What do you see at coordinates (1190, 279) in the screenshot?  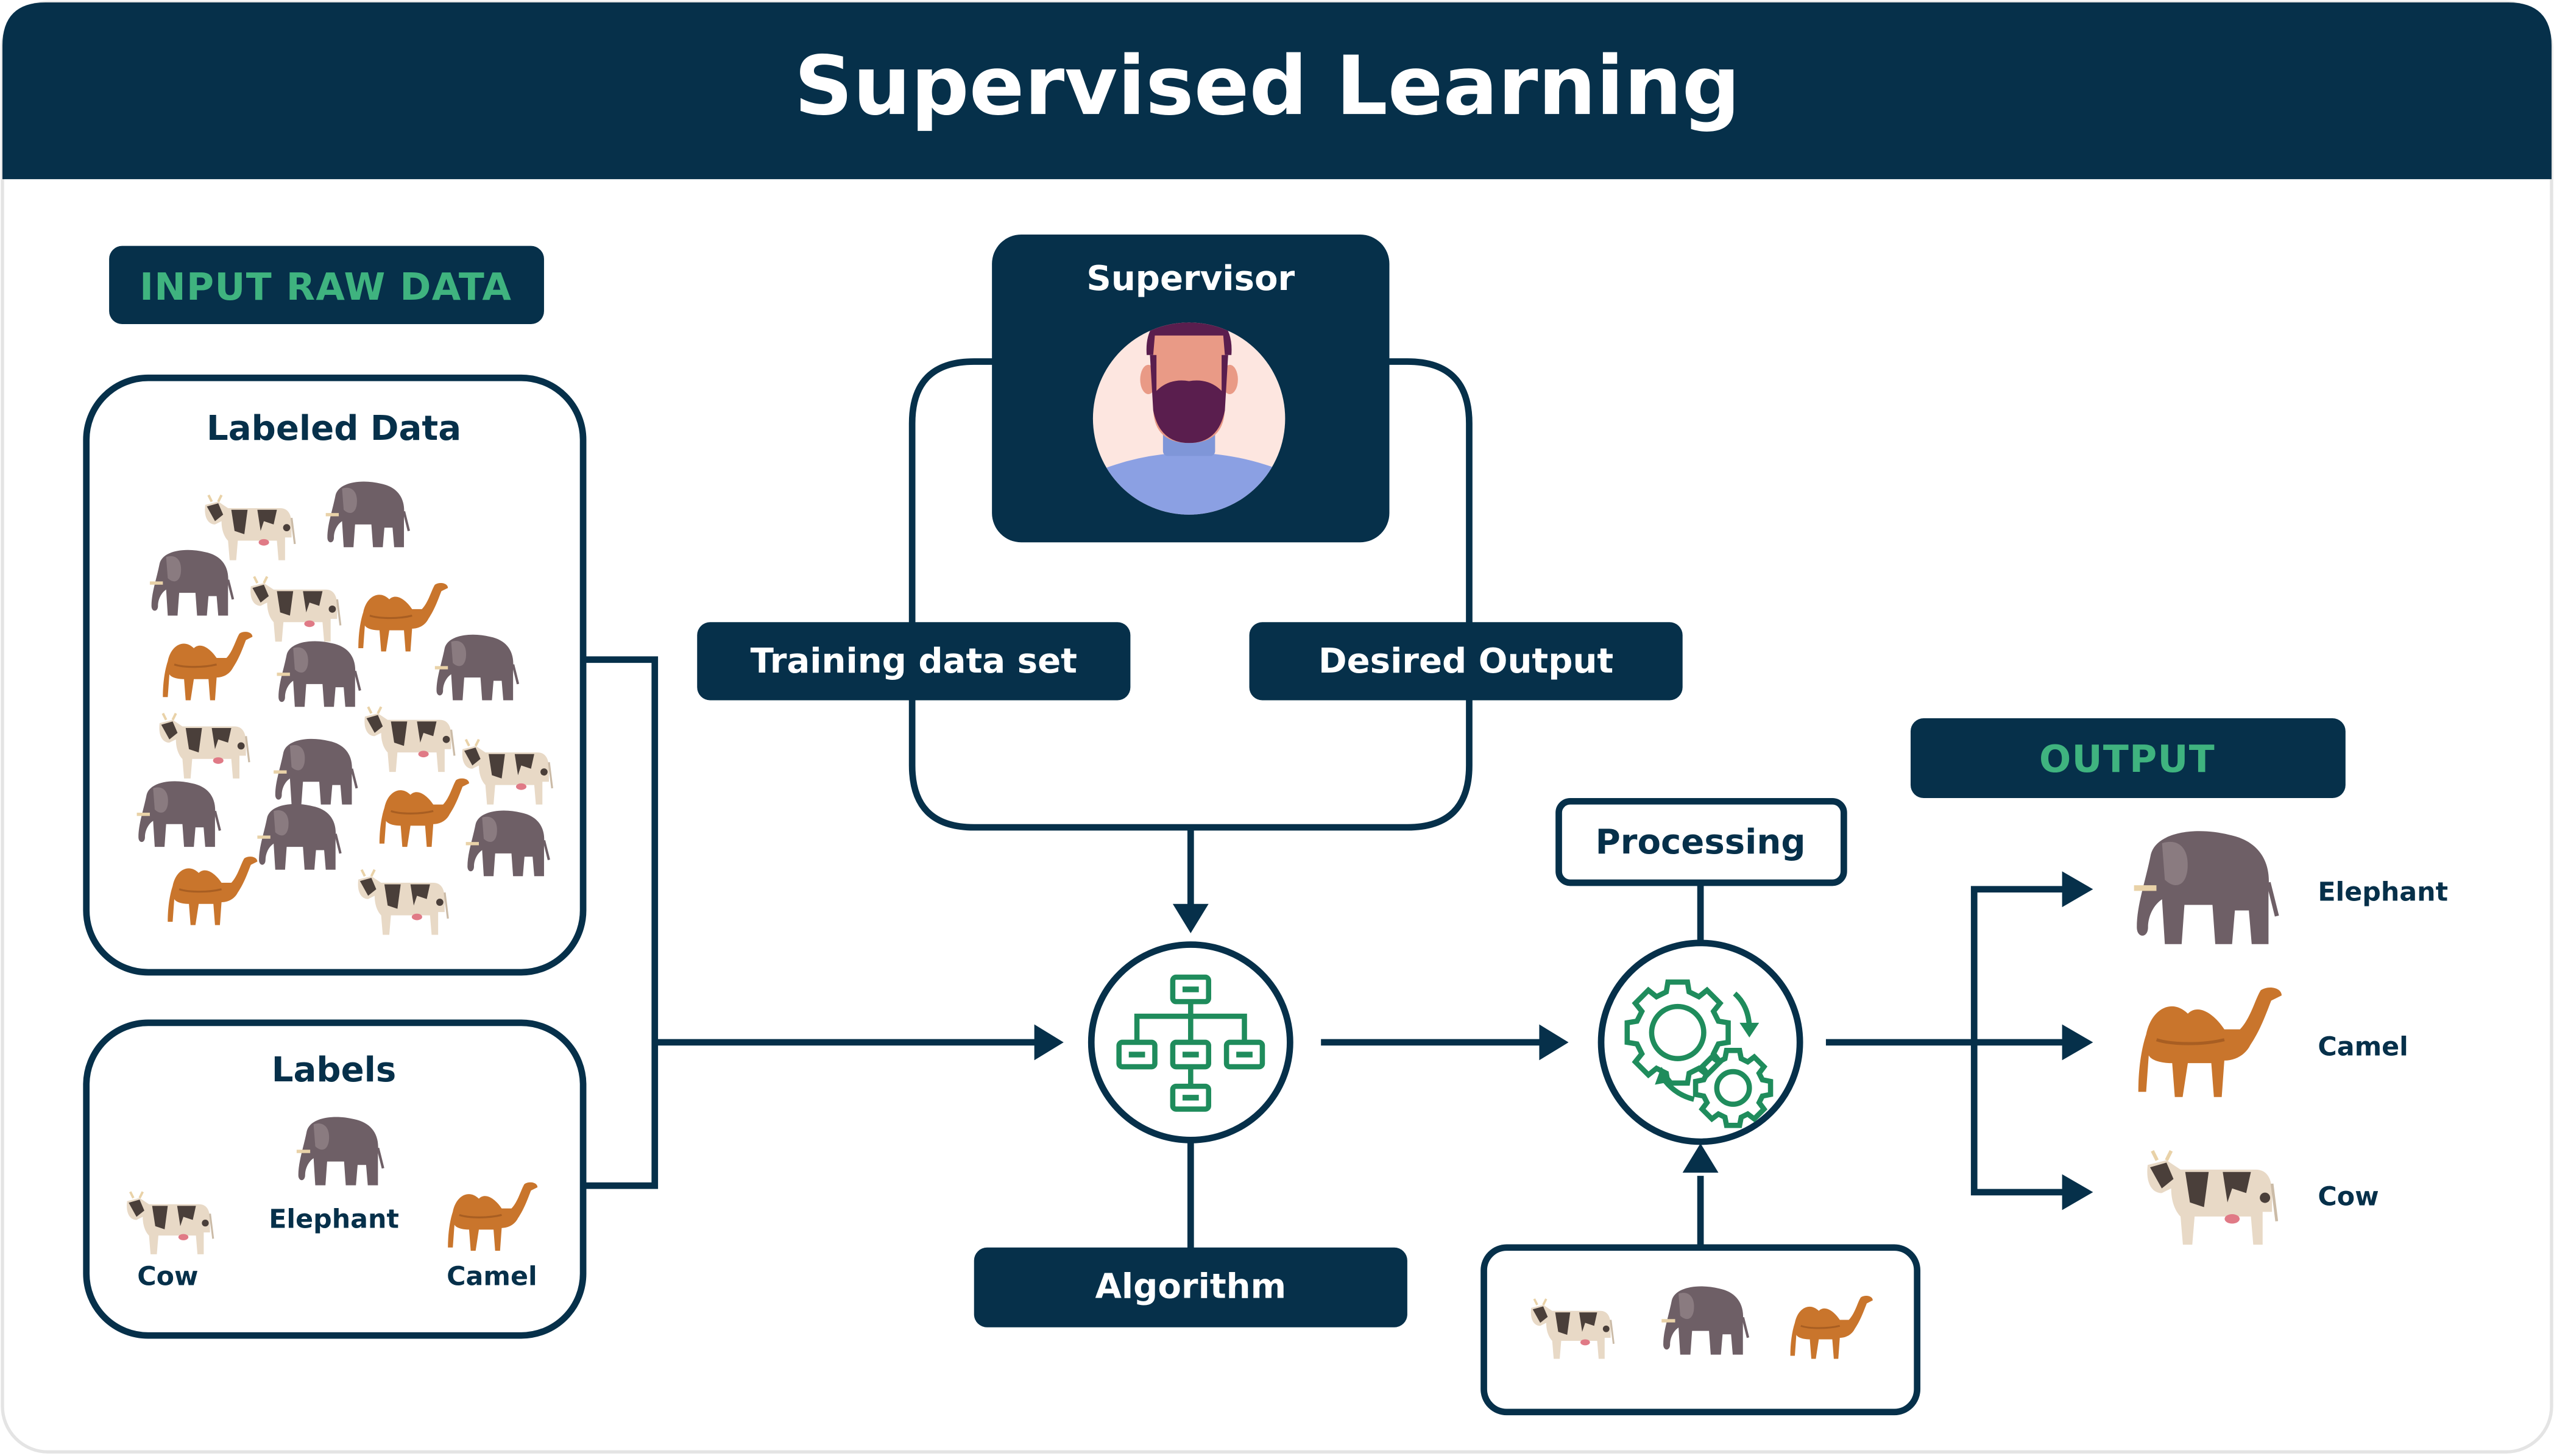 I see `supervisor-title: Supervisor` at bounding box center [1190, 279].